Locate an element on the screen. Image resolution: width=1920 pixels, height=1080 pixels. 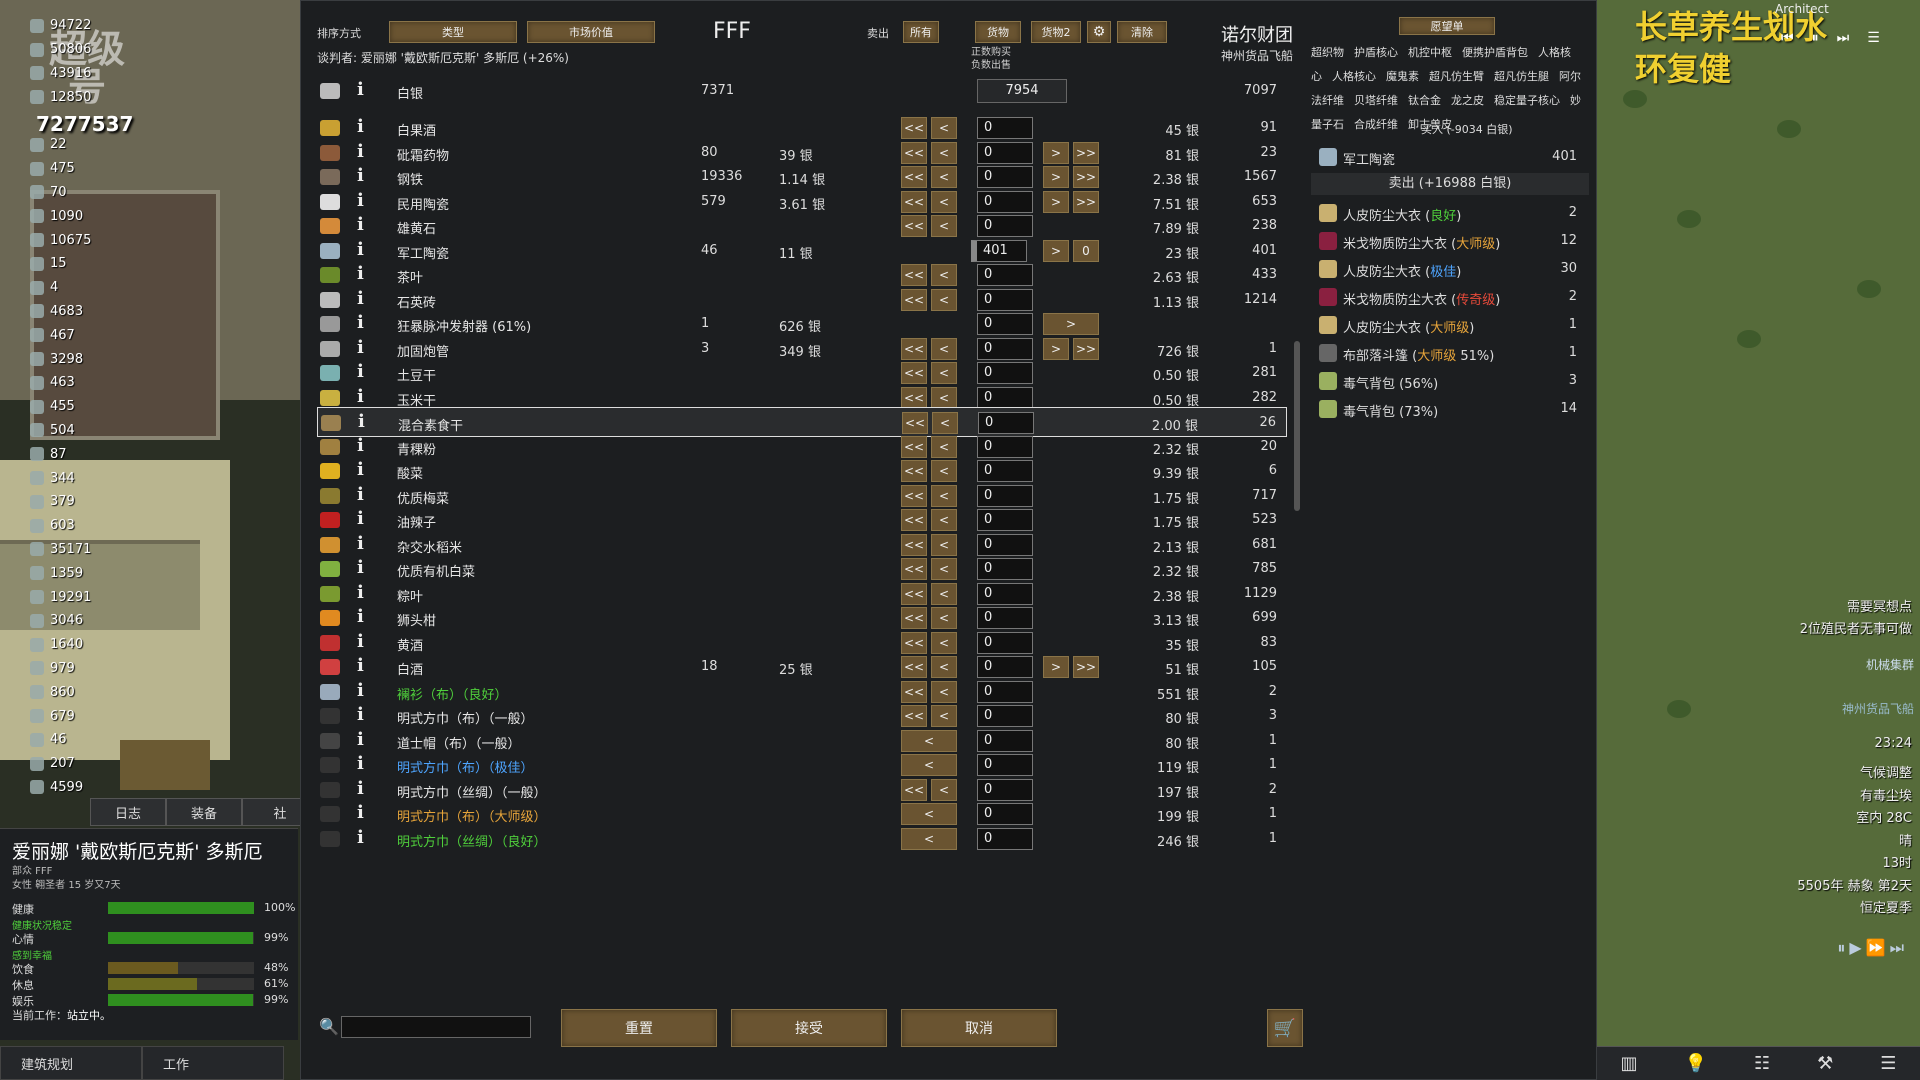
wishlist-tag: 超凡仿生腿 is located at coordinates (1521, 76).